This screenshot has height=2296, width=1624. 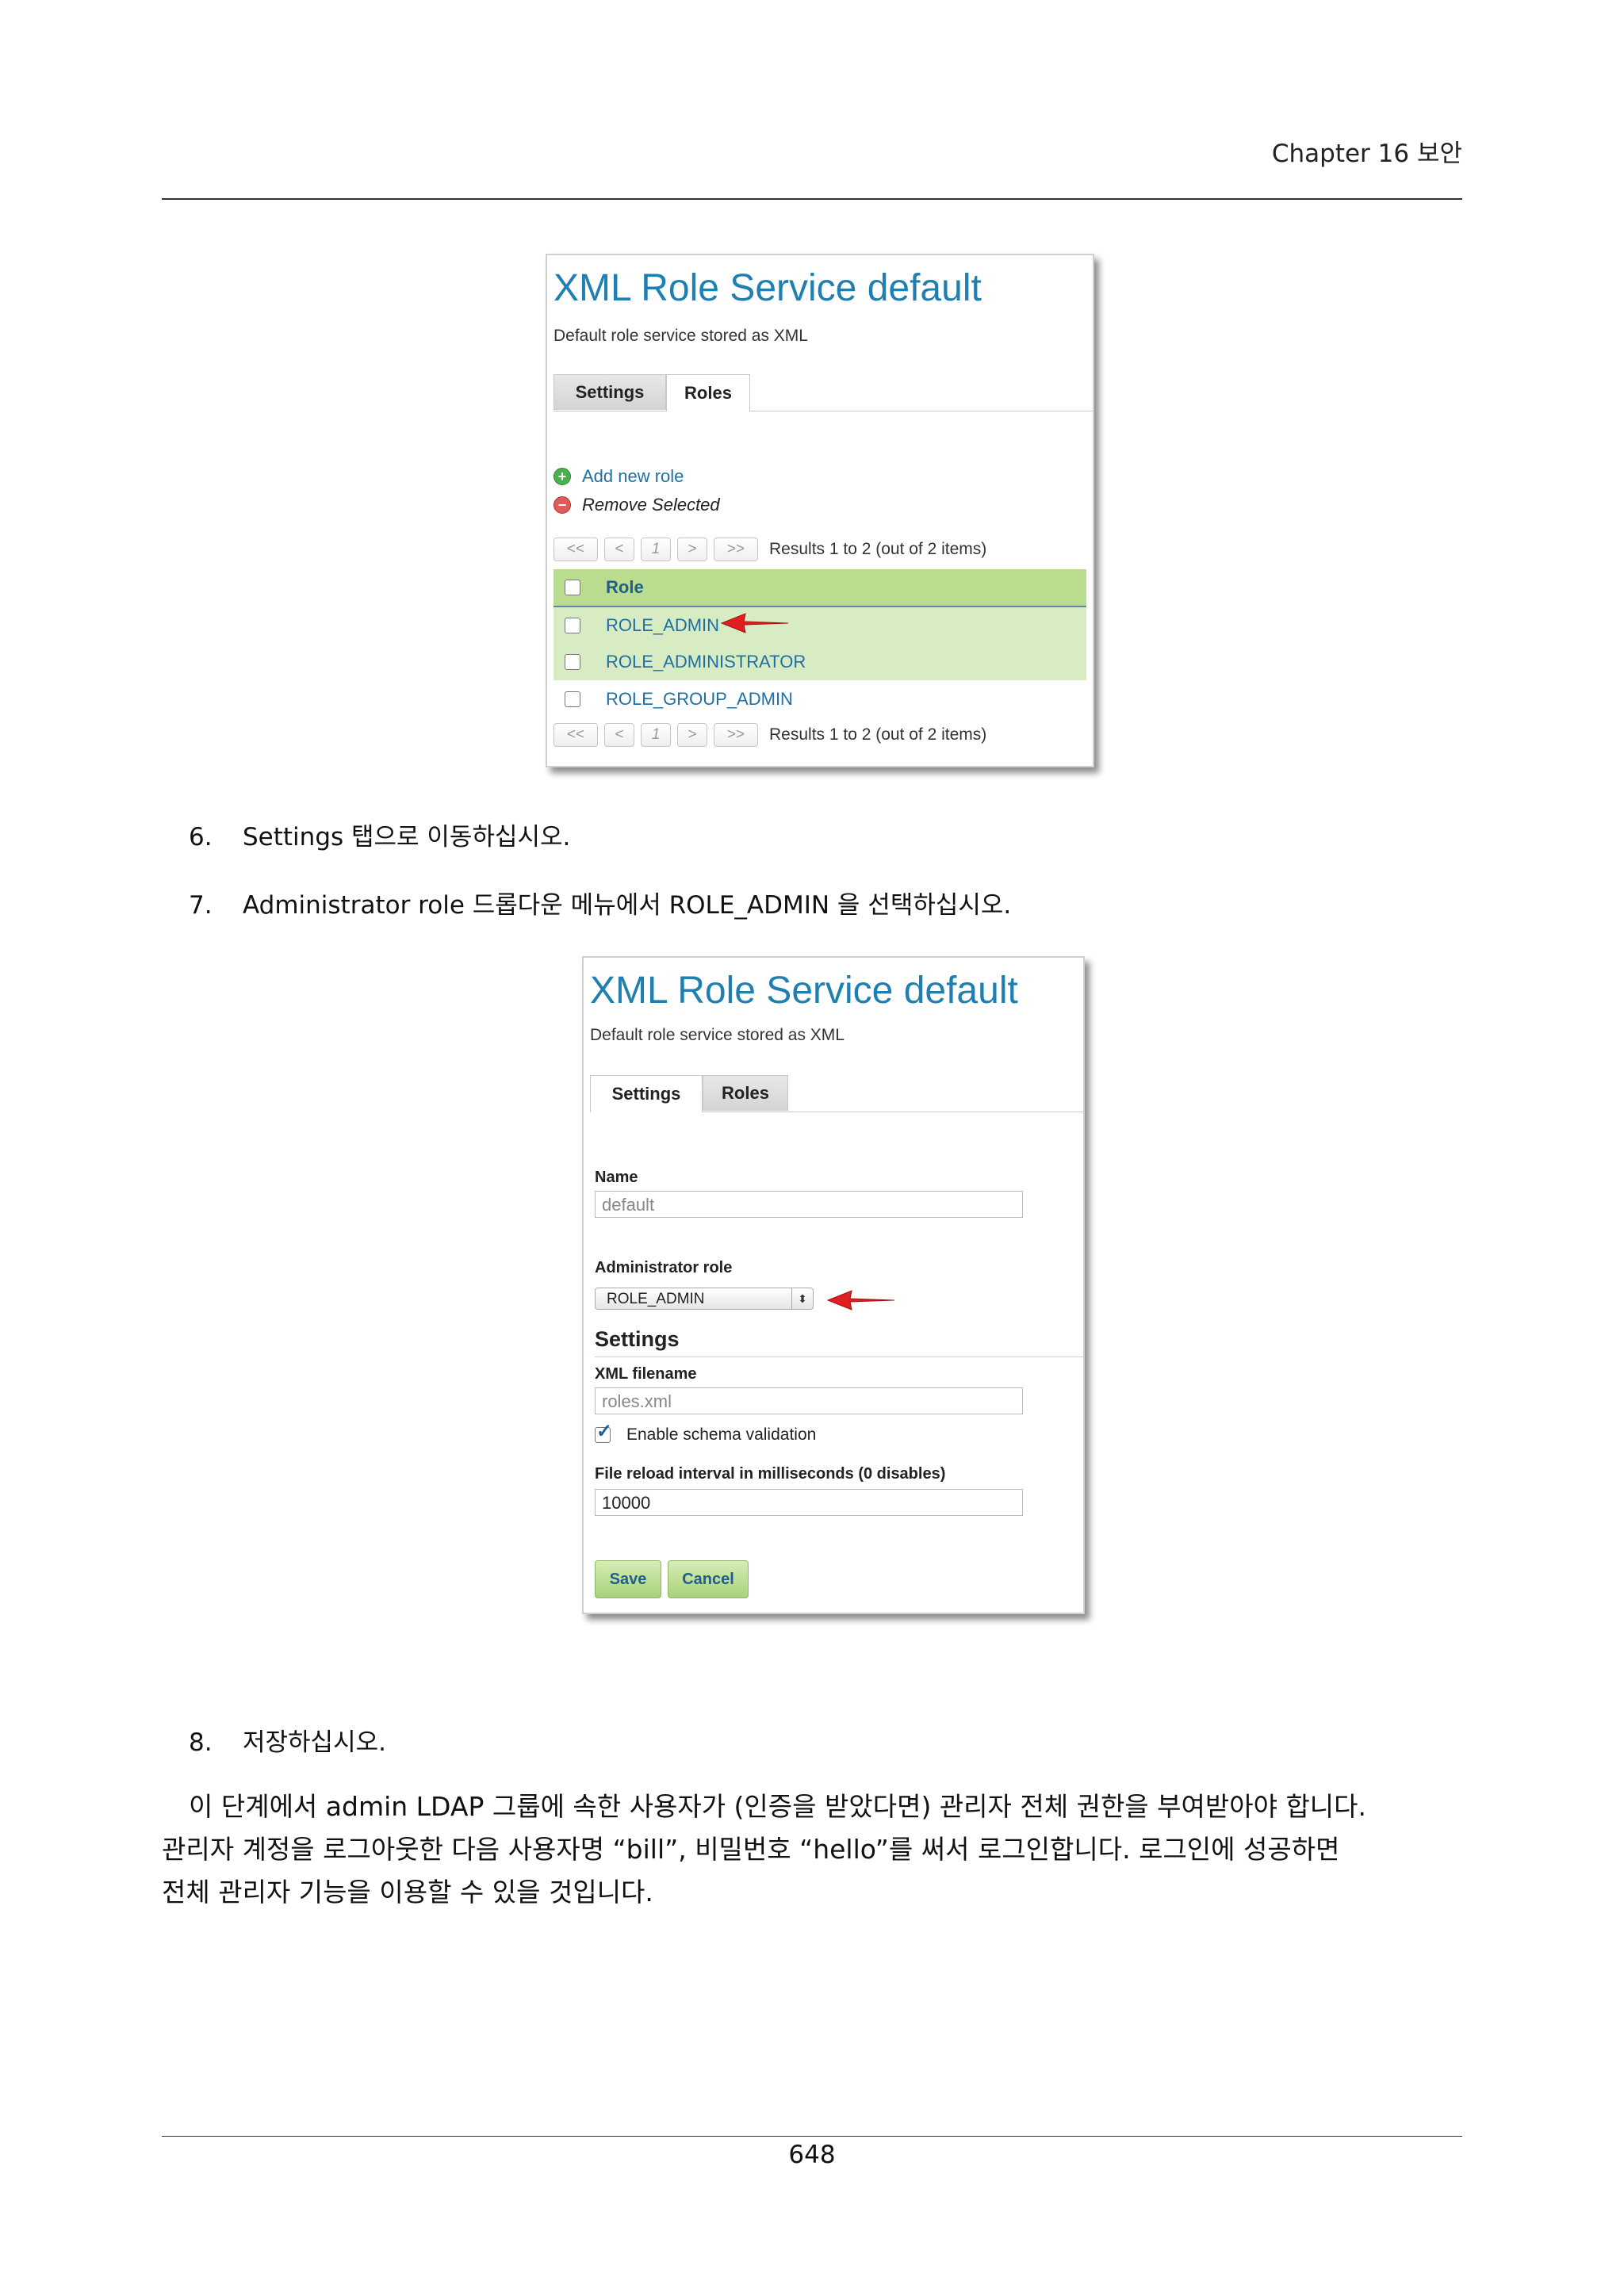 What do you see at coordinates (812, 2137) in the screenshot?
I see `footer-rule` at bounding box center [812, 2137].